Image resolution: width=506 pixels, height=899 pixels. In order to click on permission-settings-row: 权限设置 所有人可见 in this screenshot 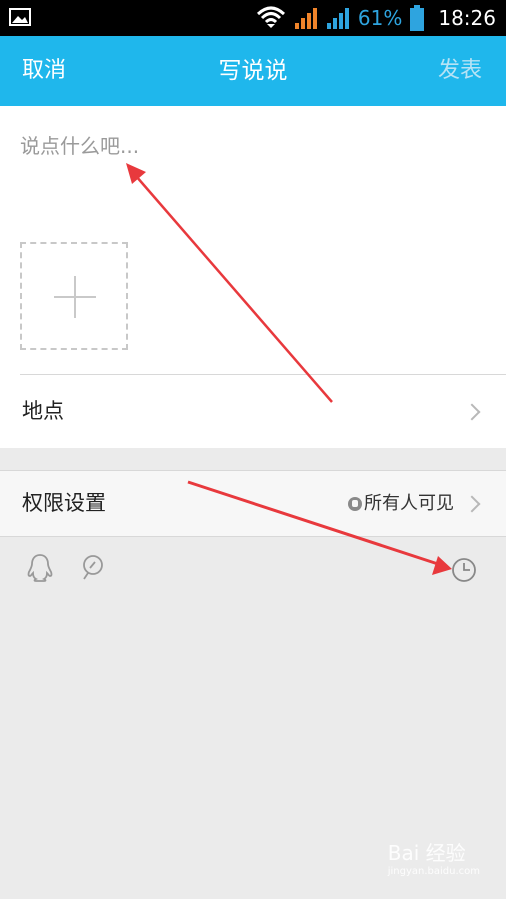, I will do `click(253, 503)`.